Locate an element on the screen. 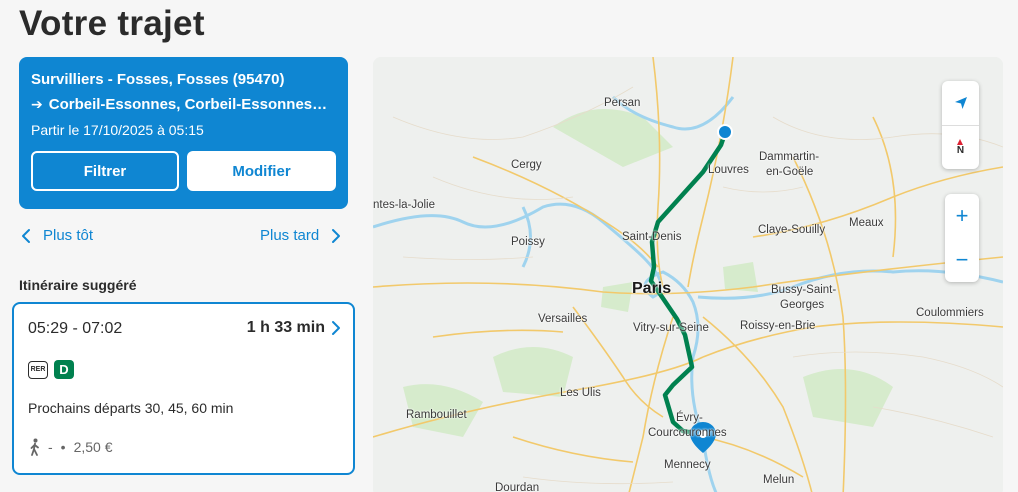 Image resolution: width=1018 pixels, height=492 pixels. route-modes: RER D is located at coordinates (51, 369).